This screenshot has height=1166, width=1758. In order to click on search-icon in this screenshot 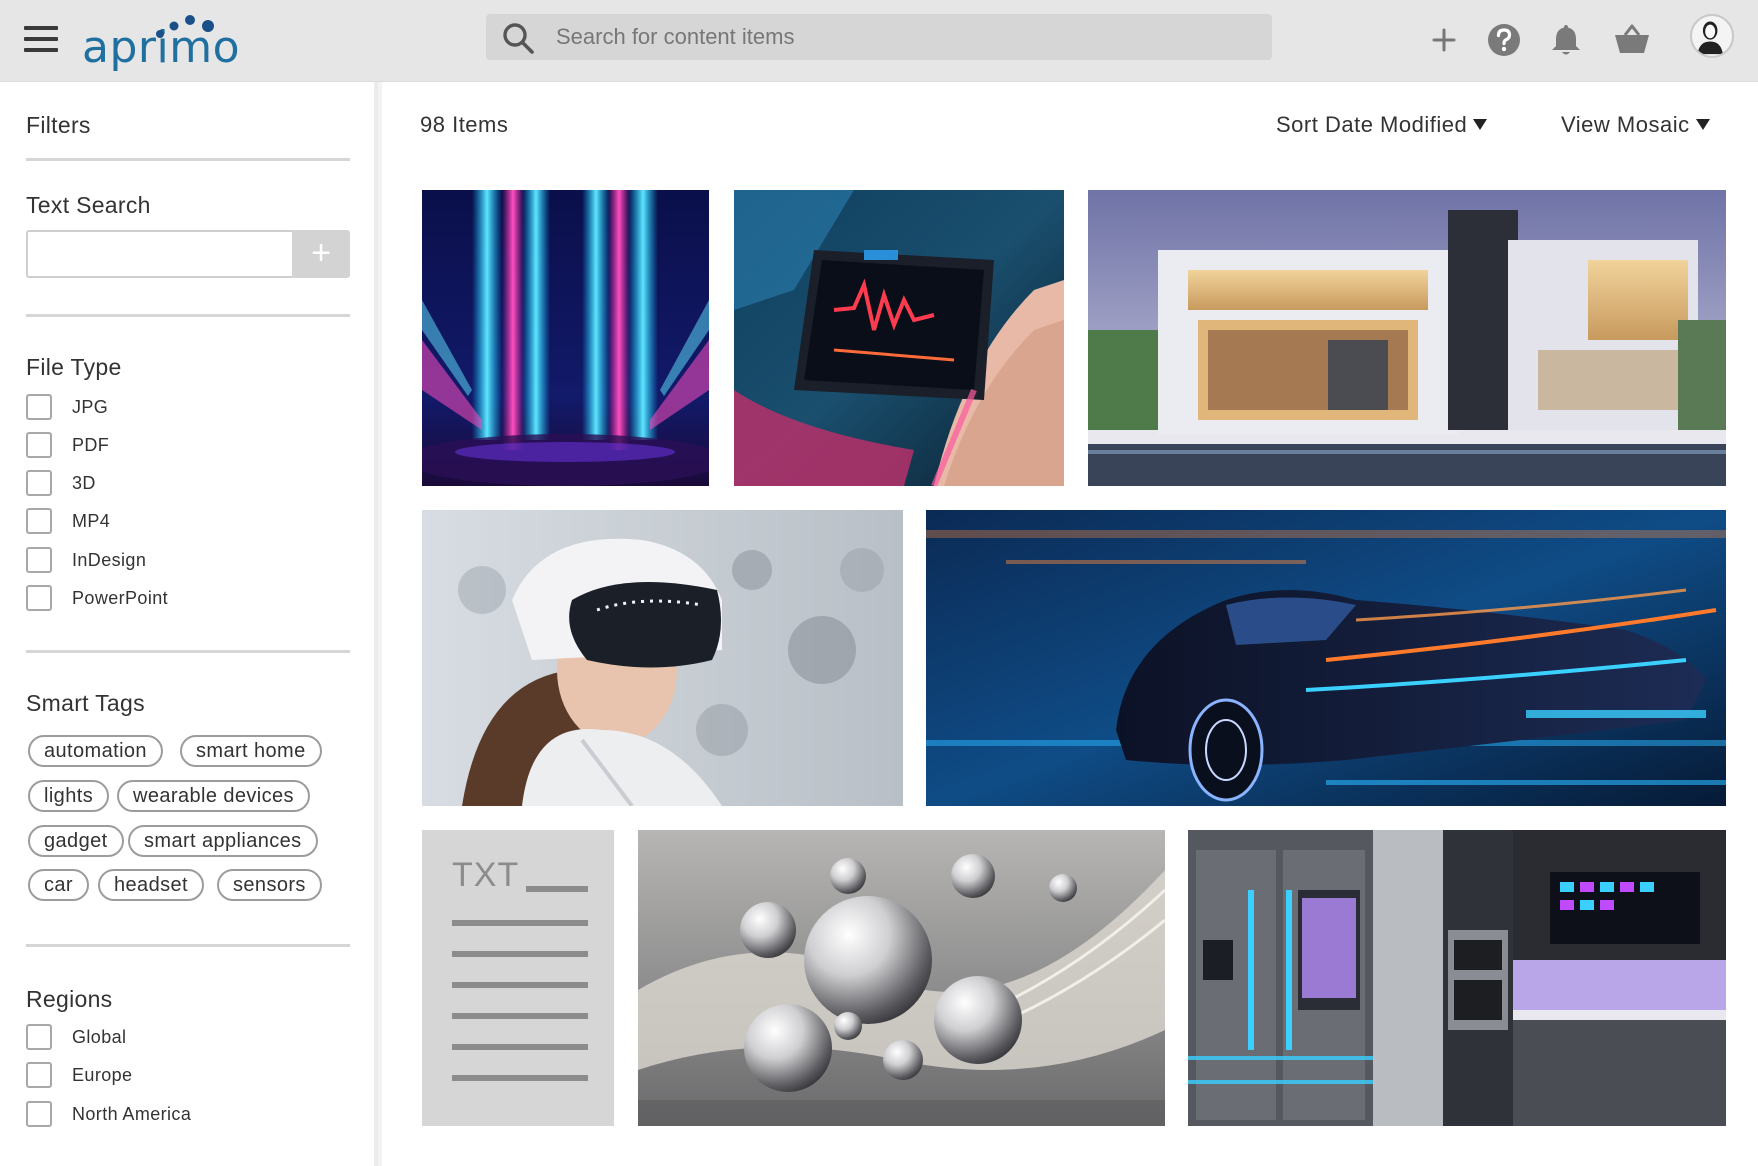, I will do `click(518, 38)`.